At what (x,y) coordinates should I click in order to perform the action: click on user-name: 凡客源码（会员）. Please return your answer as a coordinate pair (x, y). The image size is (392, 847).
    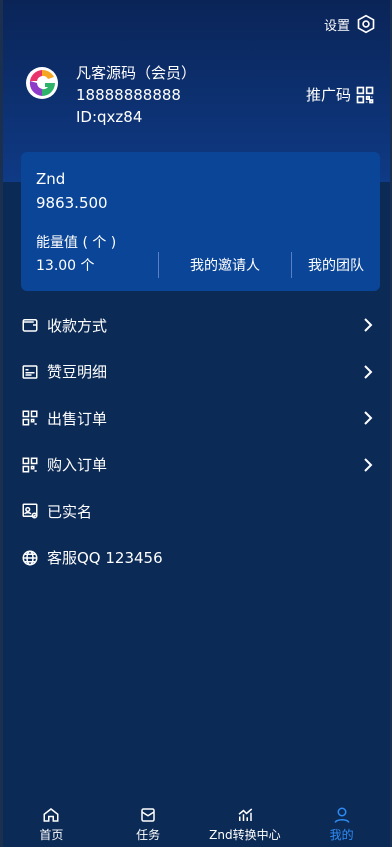
    Looking at the image, I should click on (136, 73).